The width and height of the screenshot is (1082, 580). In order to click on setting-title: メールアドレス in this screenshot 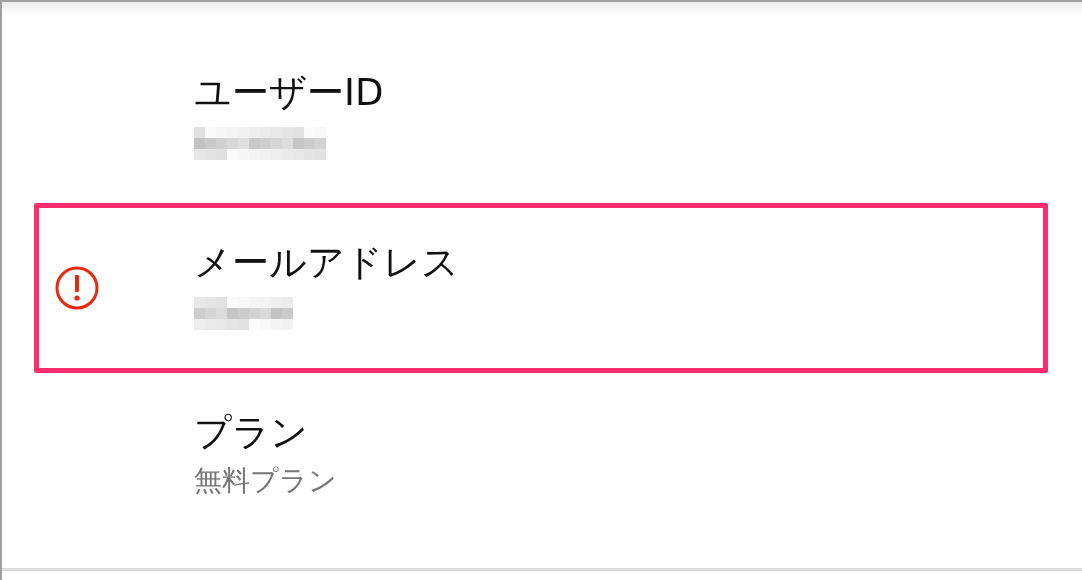, I will do `click(326, 263)`.